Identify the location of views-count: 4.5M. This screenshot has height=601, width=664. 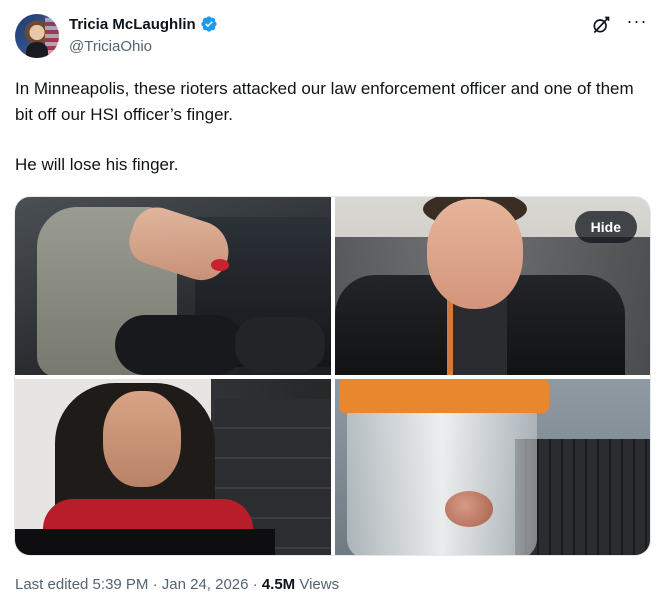
(278, 584).